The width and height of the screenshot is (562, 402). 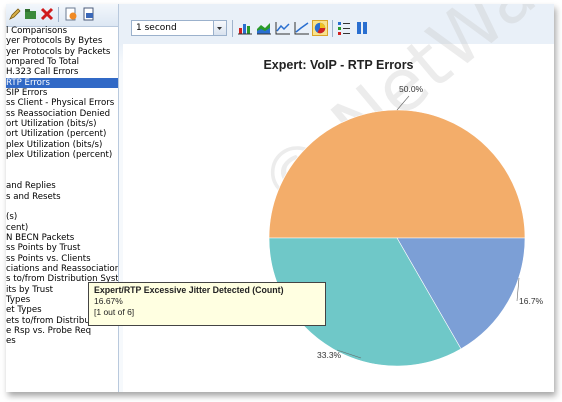 What do you see at coordinates (62, 31) in the screenshot?
I see `tree-item: l Comparisons` at bounding box center [62, 31].